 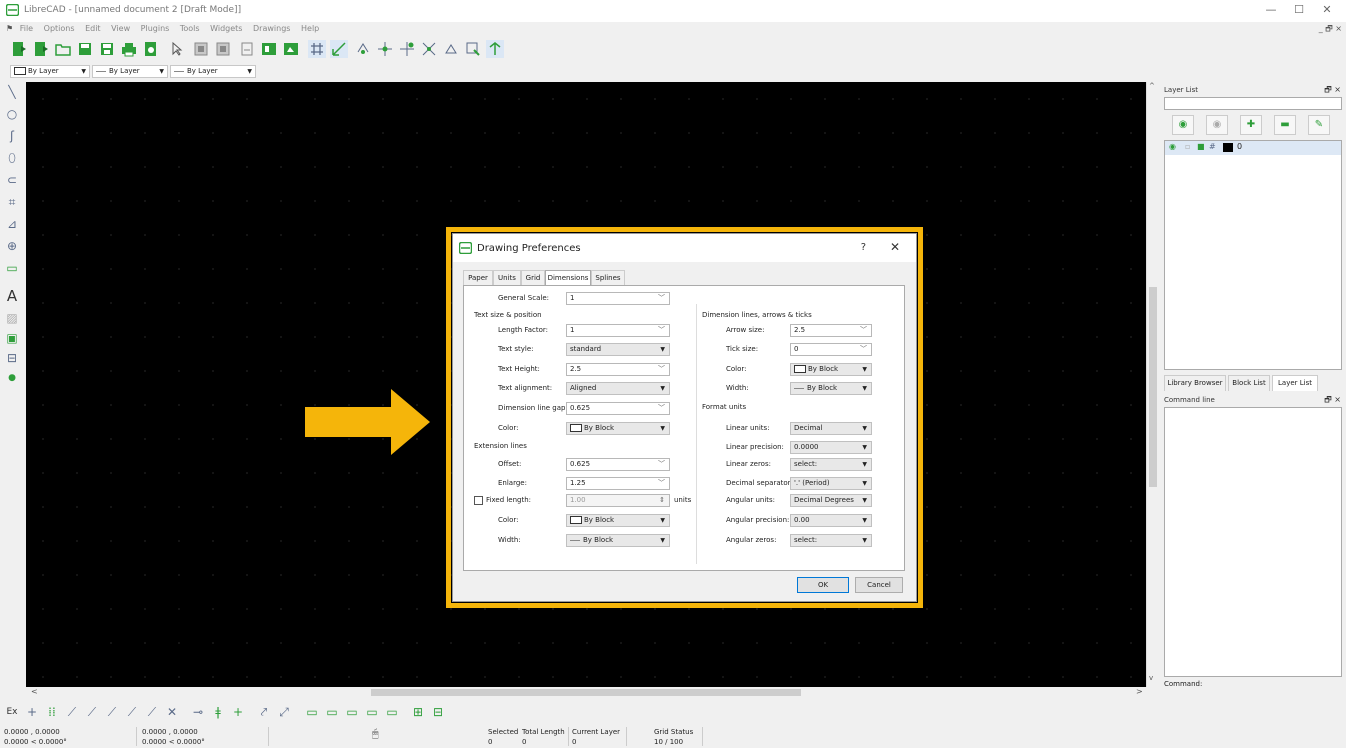 What do you see at coordinates (392, 712) in the screenshot?
I see `view-5-icon: ▭` at bounding box center [392, 712].